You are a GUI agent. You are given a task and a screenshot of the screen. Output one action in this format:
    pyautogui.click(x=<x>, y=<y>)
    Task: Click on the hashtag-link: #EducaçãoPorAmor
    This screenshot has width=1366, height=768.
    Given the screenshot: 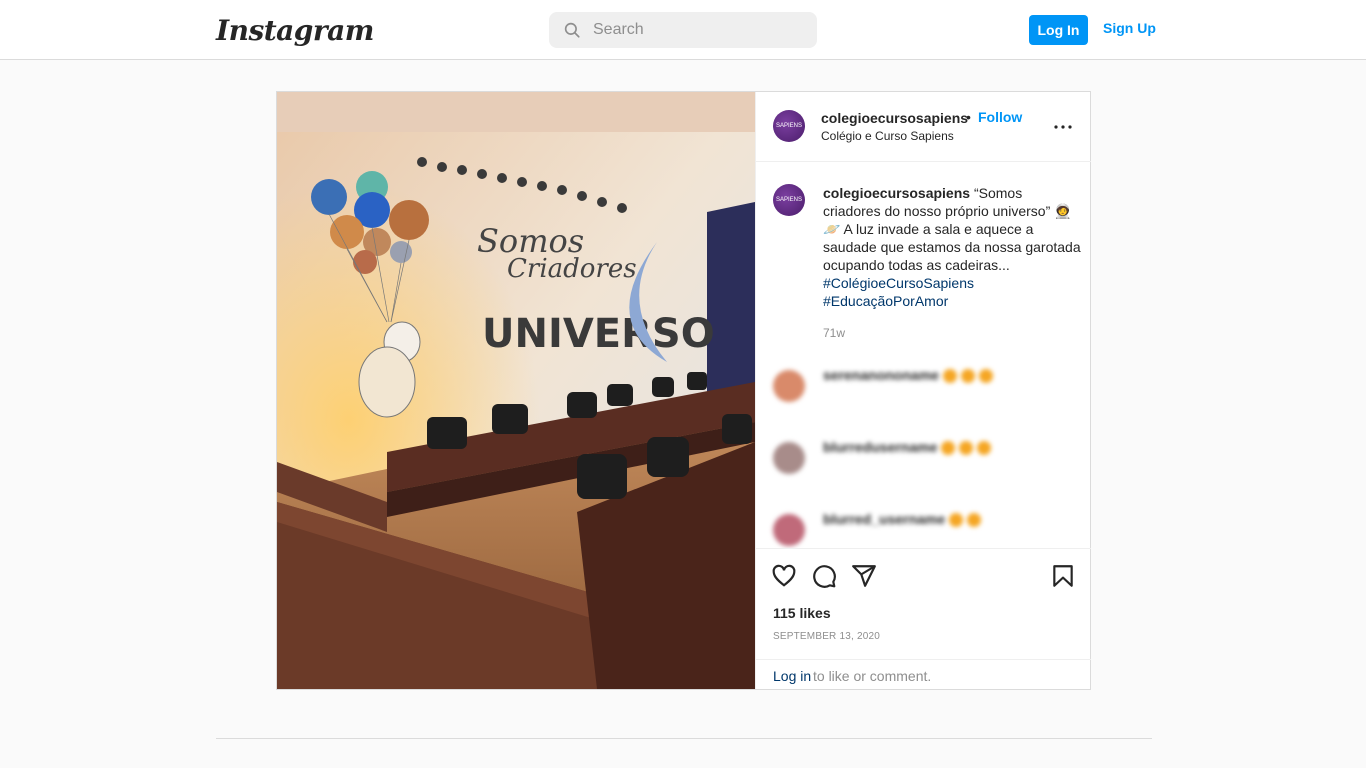 What is the action you would take?
    pyautogui.click(x=952, y=301)
    